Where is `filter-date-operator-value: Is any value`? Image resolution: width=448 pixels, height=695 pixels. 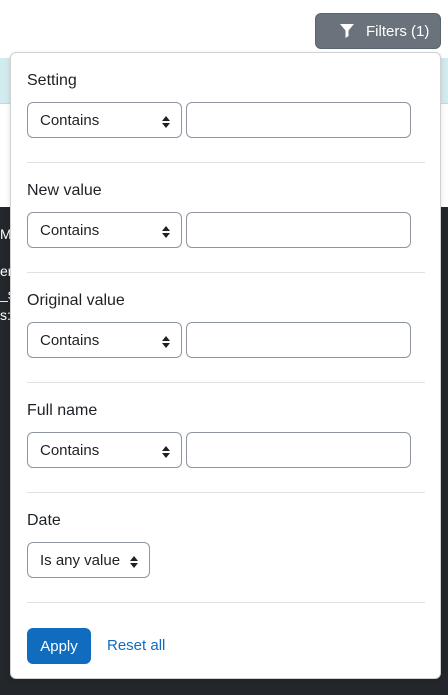
filter-date-operator-value: Is any value is located at coordinates (80, 560).